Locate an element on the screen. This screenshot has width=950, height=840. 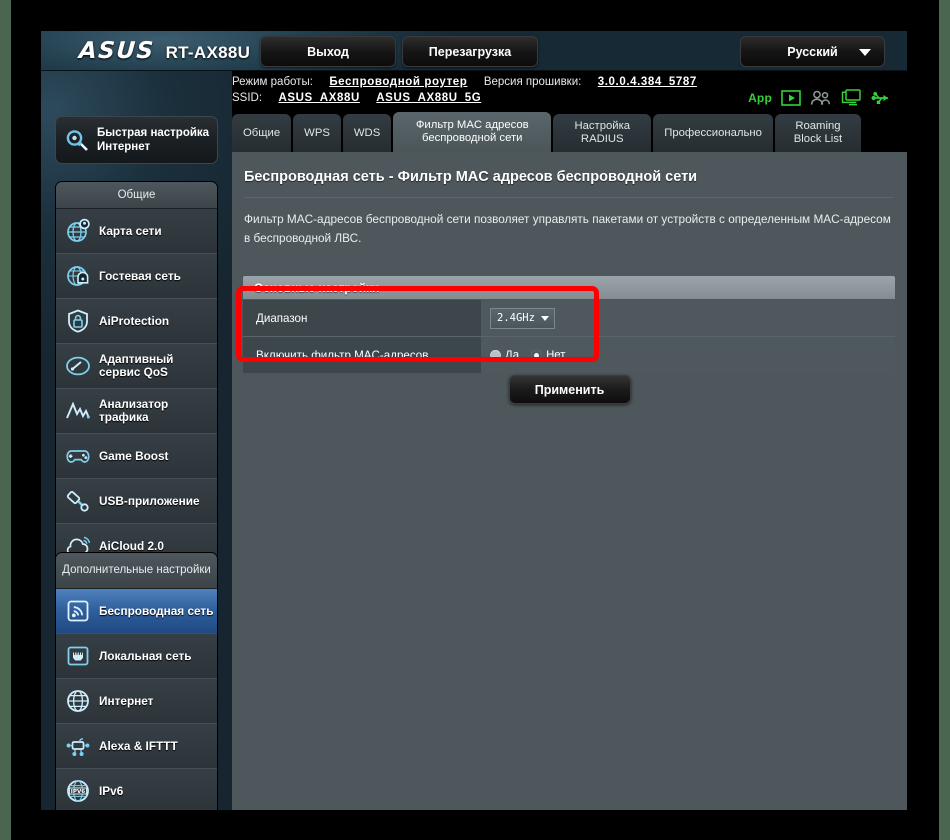
sidebar-item-label: Беспроводная сеть is located at coordinates (156, 610).